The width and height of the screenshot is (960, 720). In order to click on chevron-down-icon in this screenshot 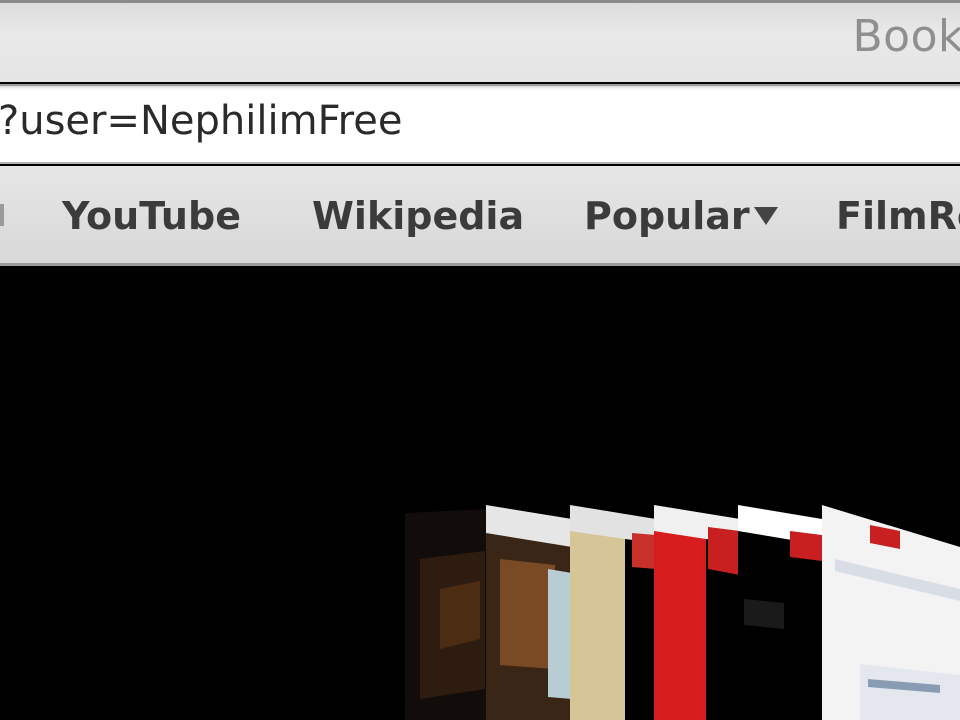, I will do `click(765, 215)`.